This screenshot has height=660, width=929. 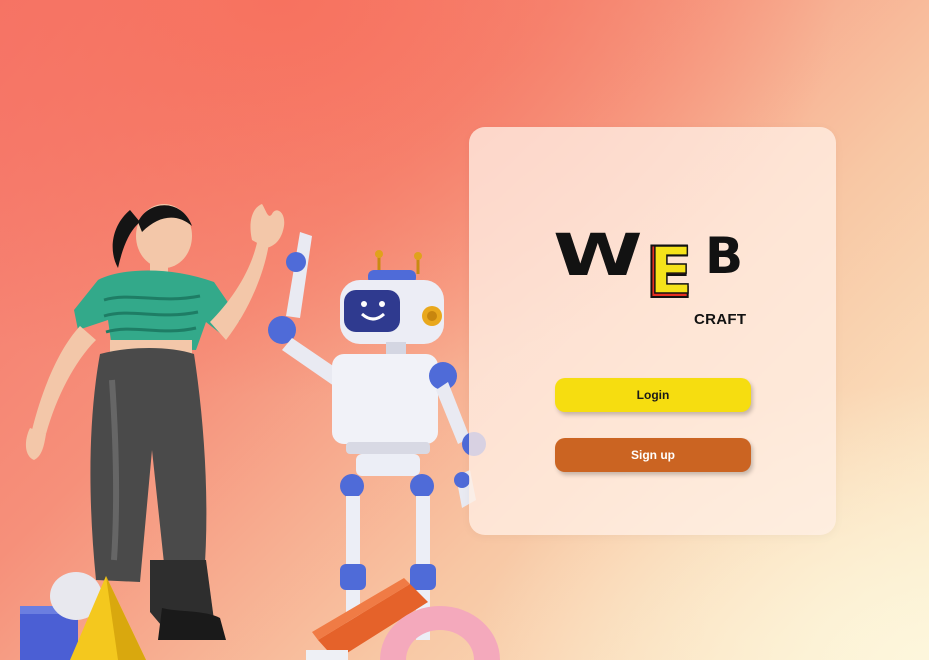 What do you see at coordinates (598, 255) in the screenshot?
I see `logo-letter-w: W` at bounding box center [598, 255].